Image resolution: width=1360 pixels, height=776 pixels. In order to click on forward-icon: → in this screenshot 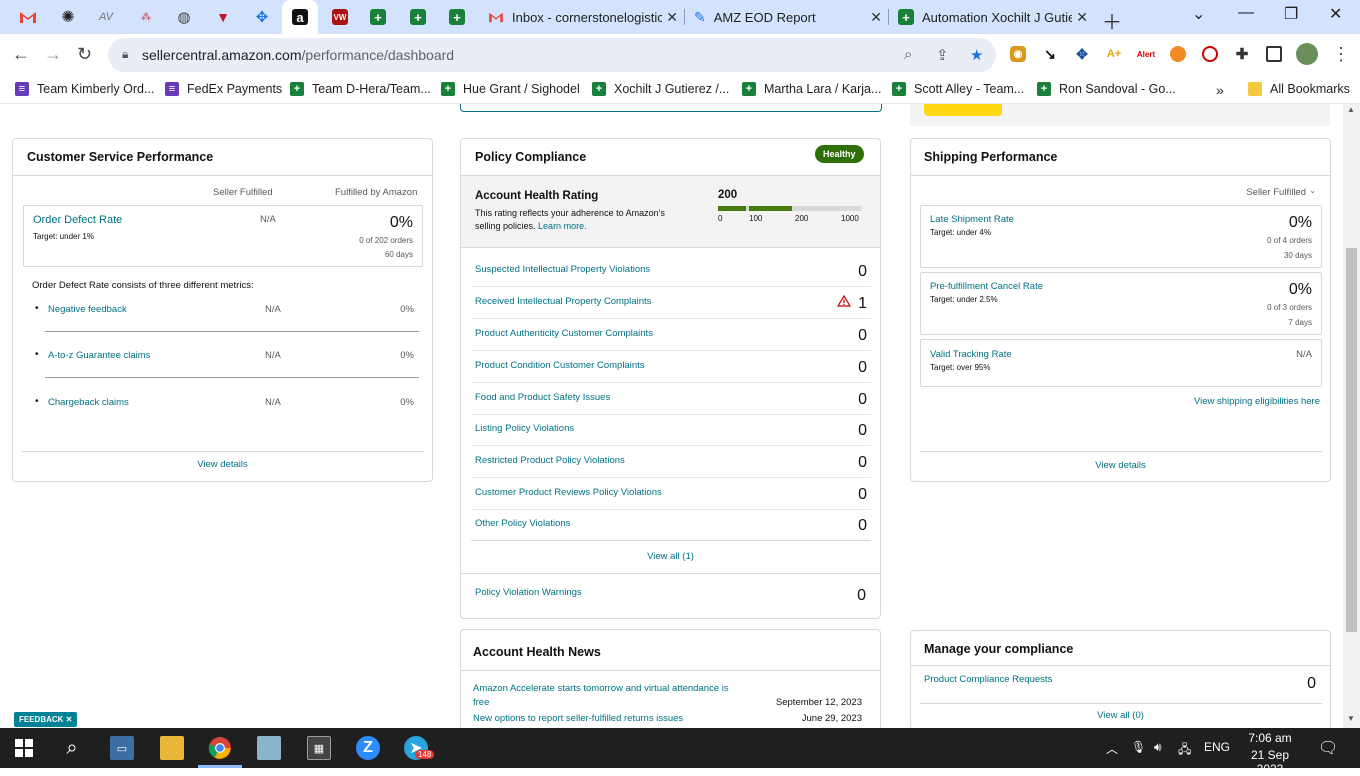, I will do `click(53, 54)`.